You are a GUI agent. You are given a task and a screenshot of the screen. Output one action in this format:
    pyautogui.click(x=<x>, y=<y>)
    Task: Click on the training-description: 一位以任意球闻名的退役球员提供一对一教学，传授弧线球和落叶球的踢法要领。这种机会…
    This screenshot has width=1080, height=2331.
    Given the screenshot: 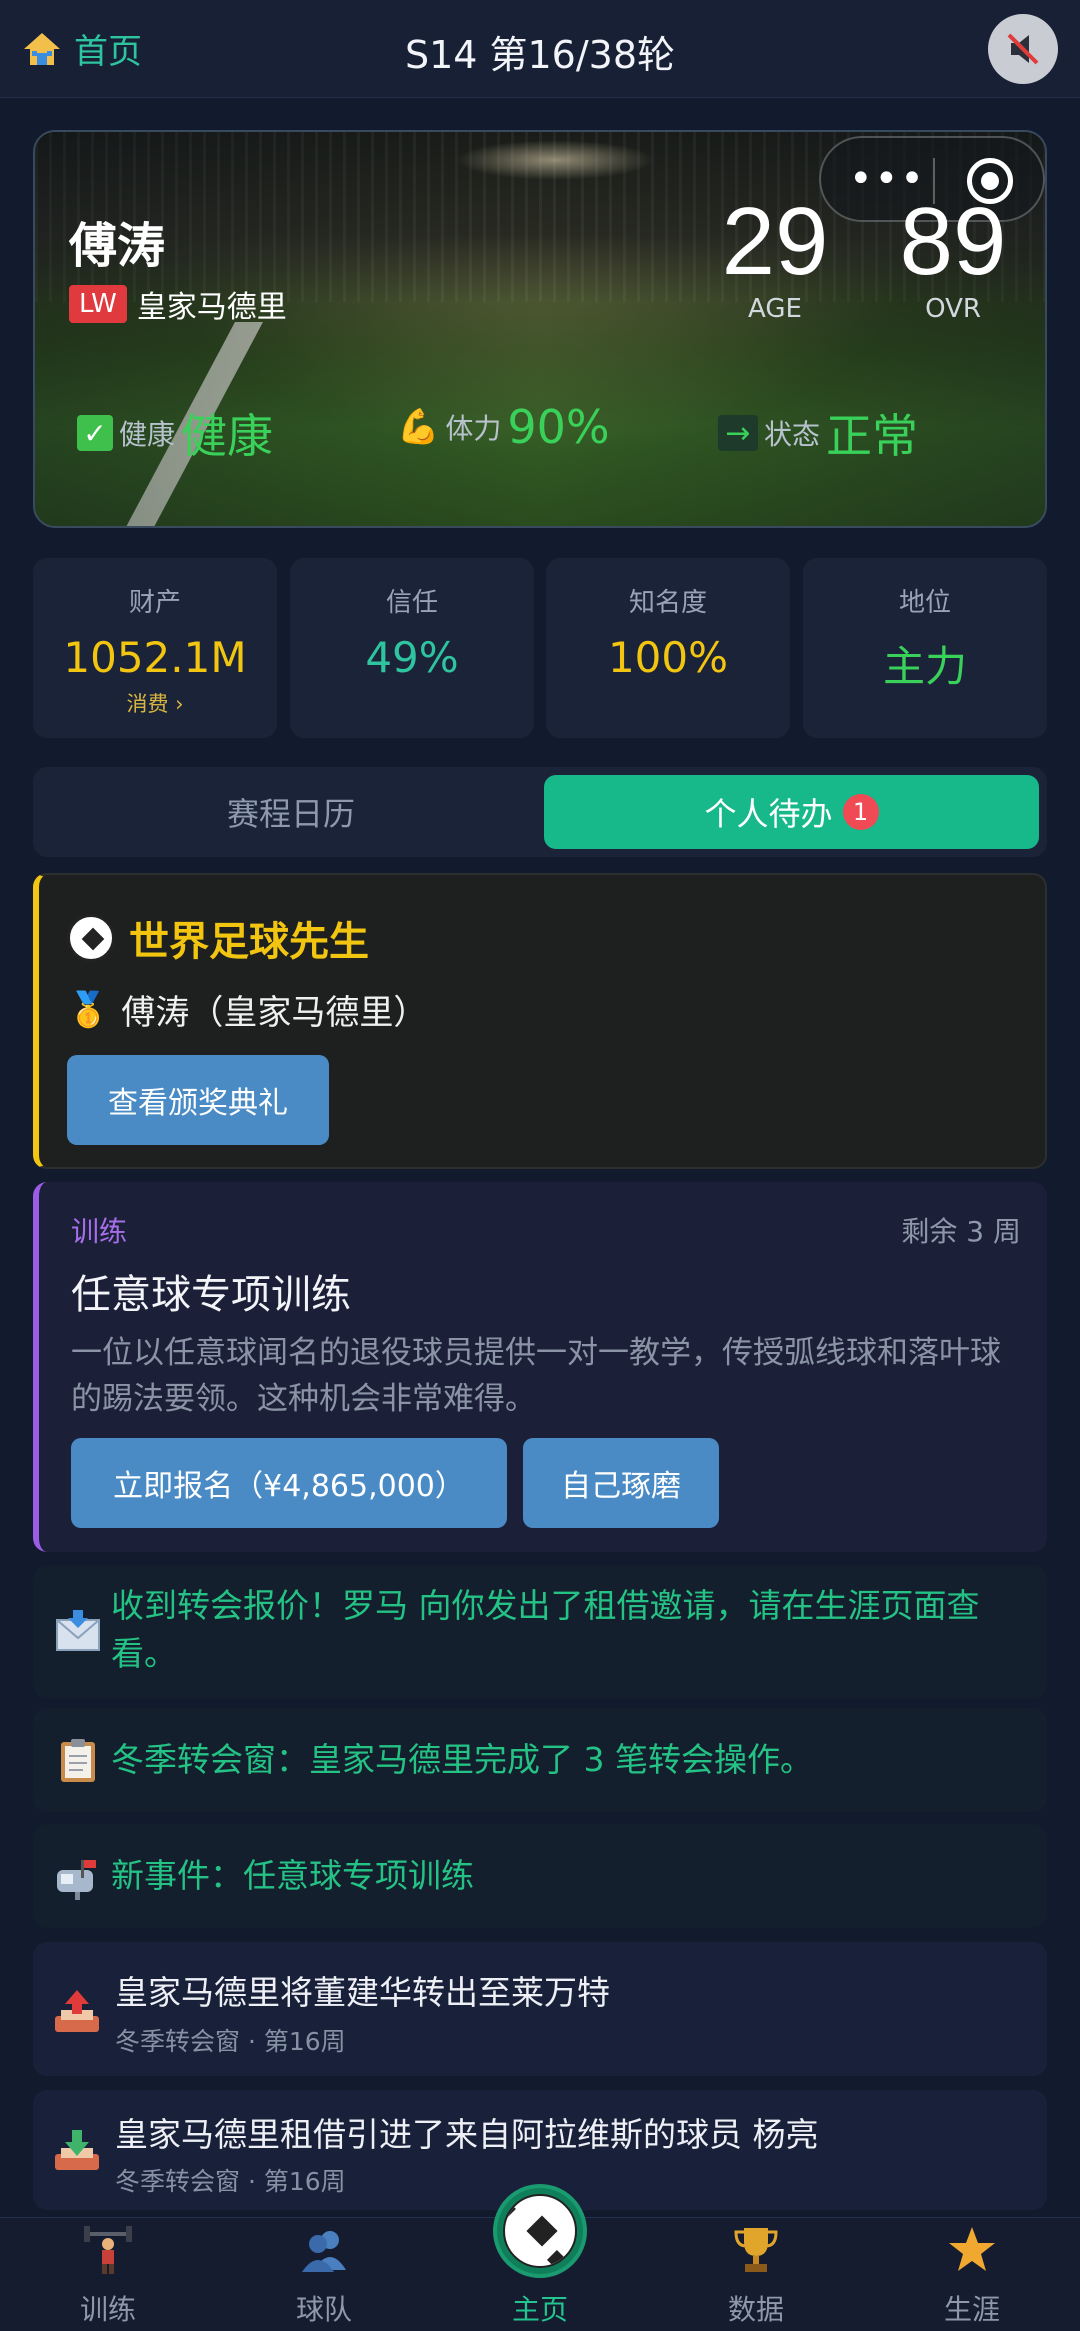 What is the action you would take?
    pyautogui.click(x=536, y=1376)
    